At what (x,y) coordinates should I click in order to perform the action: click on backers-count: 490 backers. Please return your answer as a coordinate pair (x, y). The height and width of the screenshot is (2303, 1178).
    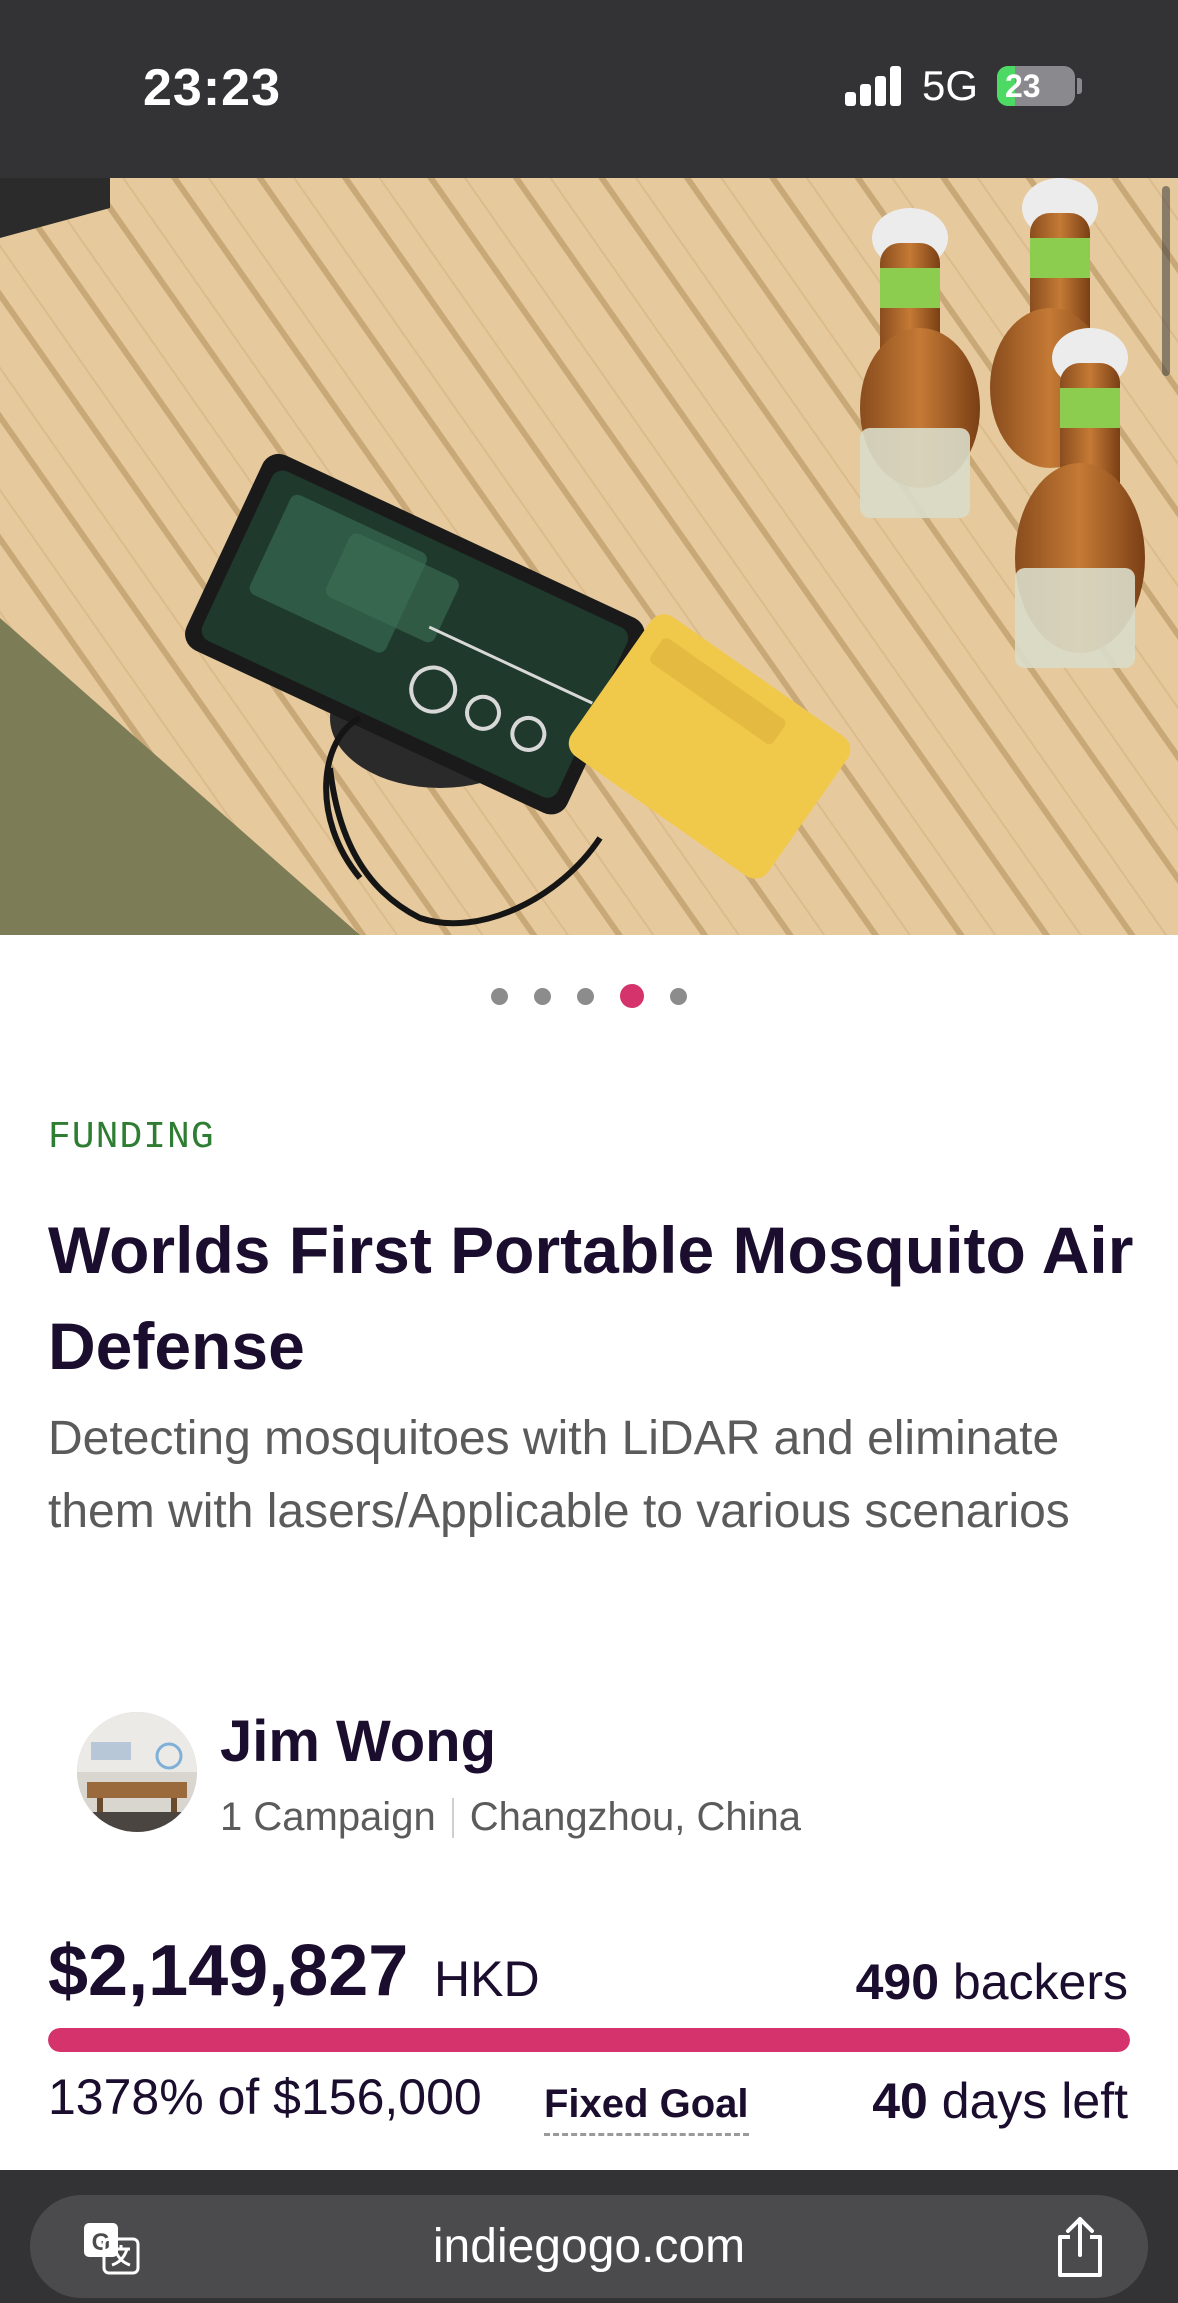
    Looking at the image, I should click on (992, 1982).